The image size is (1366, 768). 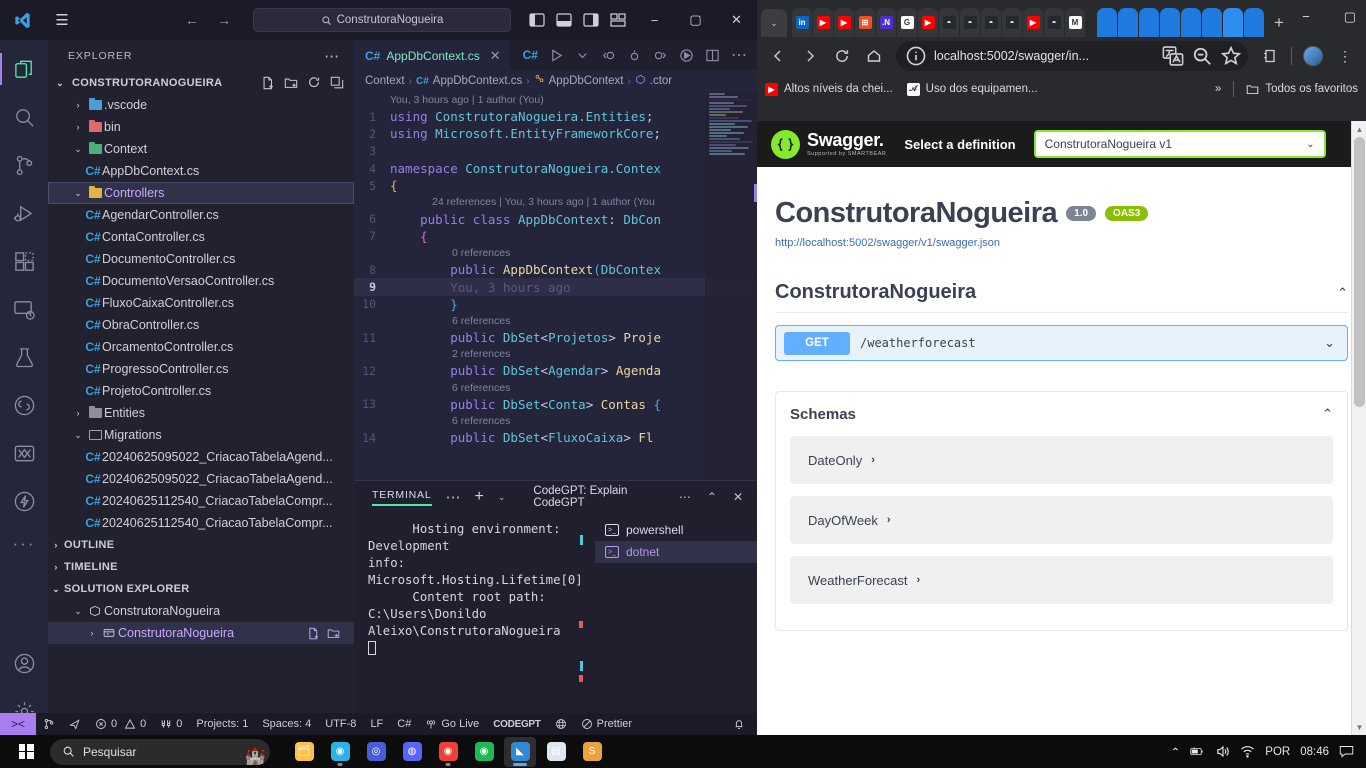 I want to click on file-item: C# FluxoCaixaController.cs, so click(x=201, y=303).